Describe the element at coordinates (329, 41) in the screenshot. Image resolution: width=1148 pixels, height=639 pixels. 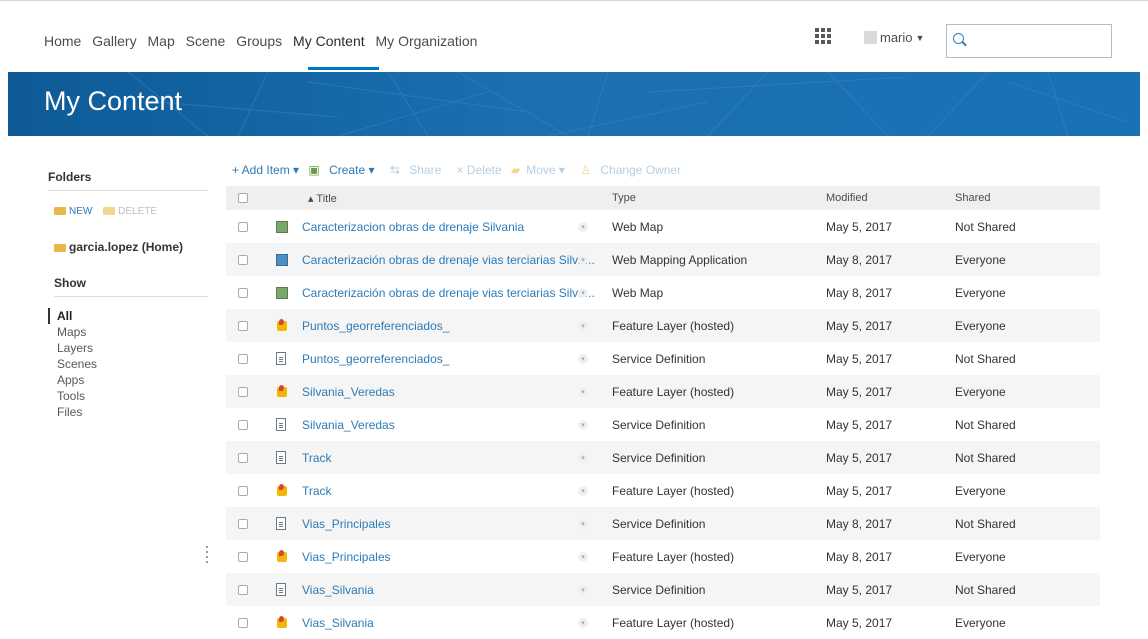
I see `nav-my-content: My Content` at that location.